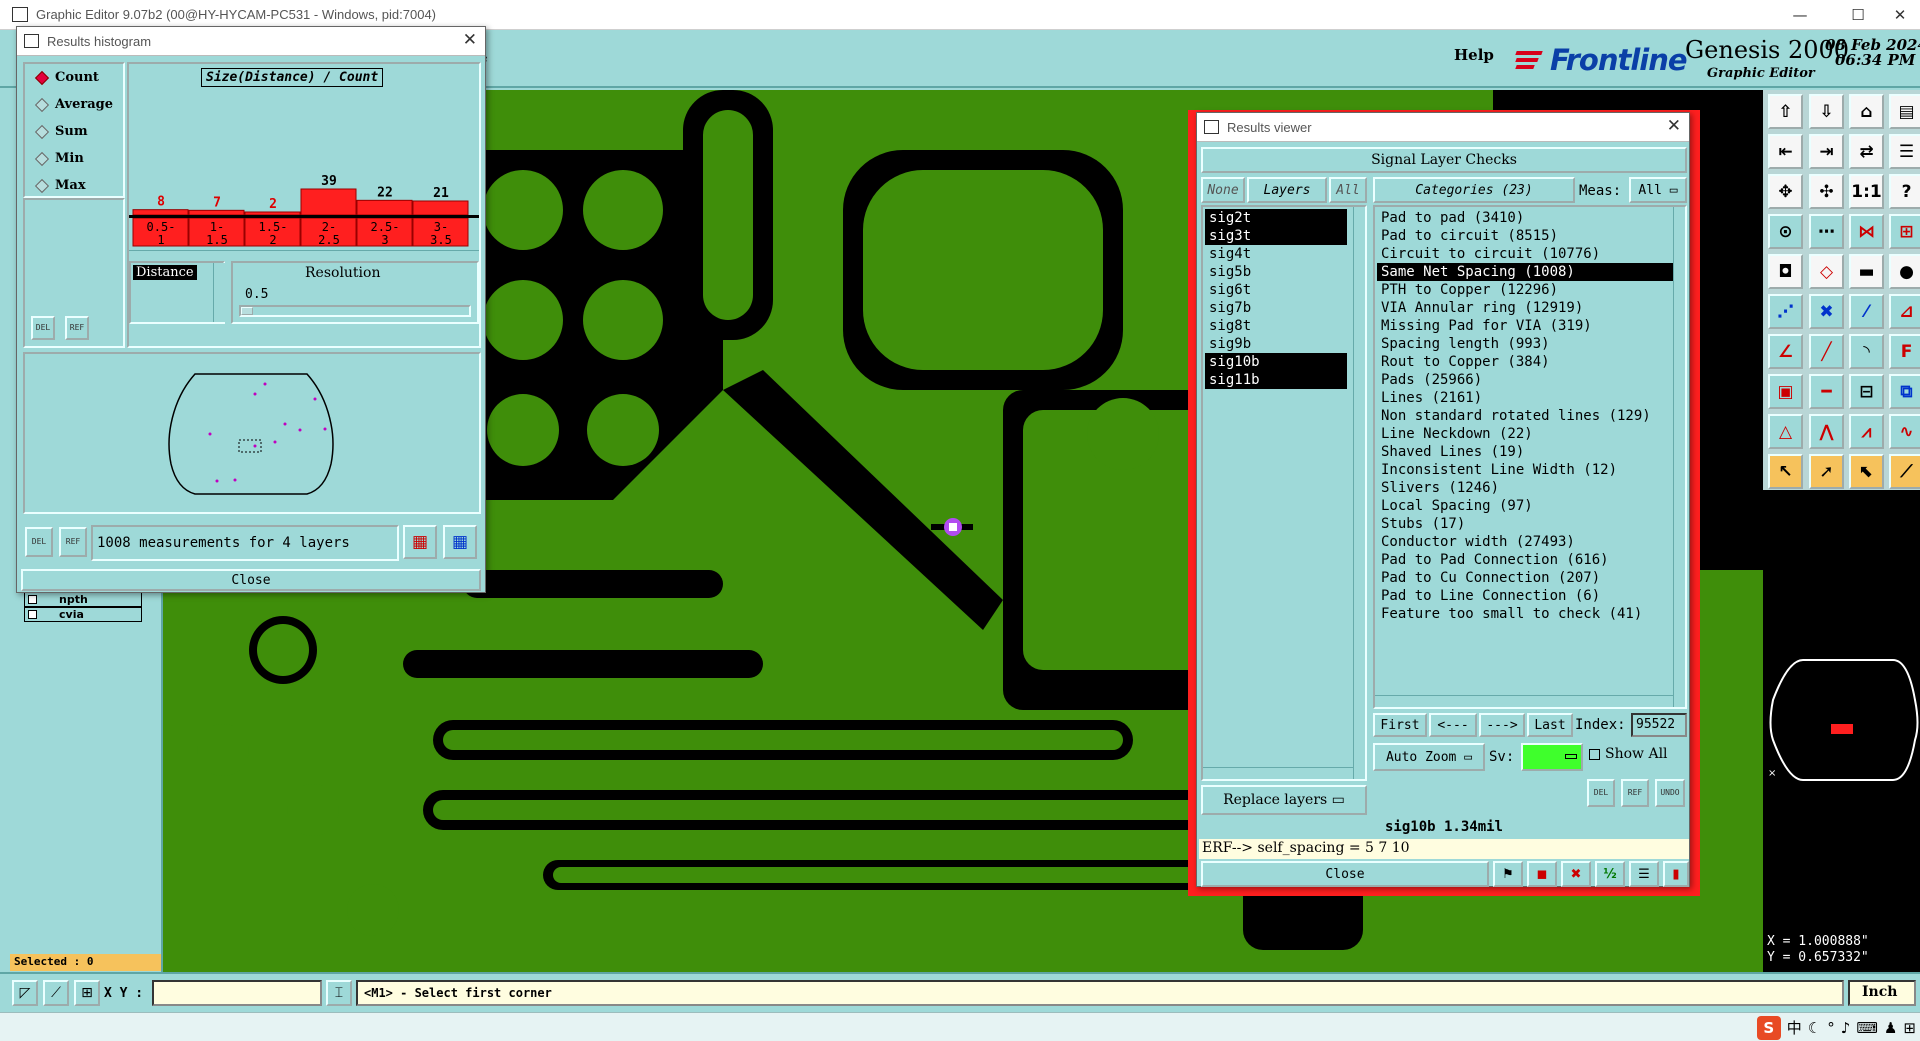 The image size is (1920, 1041). What do you see at coordinates (1525, 578) in the screenshot?
I see `category-list-item: Pad to Cu Connection (207)` at bounding box center [1525, 578].